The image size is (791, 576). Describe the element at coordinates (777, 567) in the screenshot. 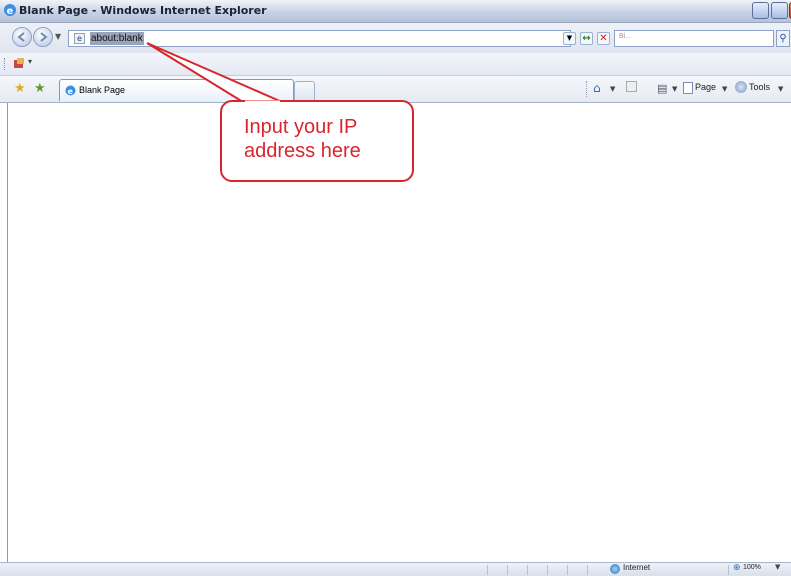

I see `zoom-dropdown: ▼` at that location.